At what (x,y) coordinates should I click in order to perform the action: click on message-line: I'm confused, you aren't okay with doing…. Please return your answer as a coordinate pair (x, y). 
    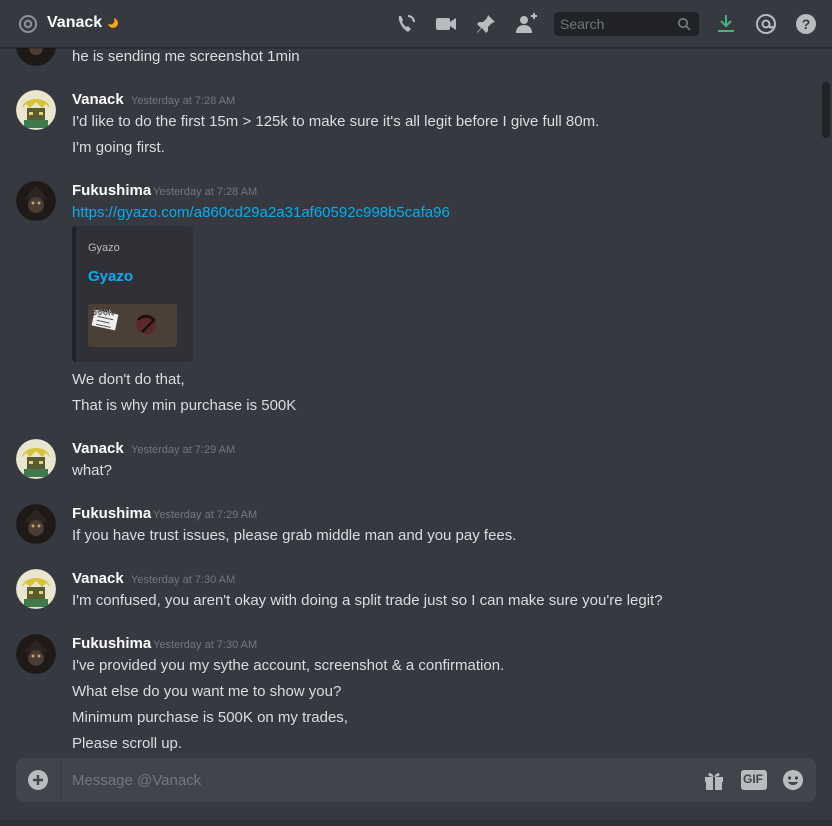
    Looking at the image, I should click on (367, 600).